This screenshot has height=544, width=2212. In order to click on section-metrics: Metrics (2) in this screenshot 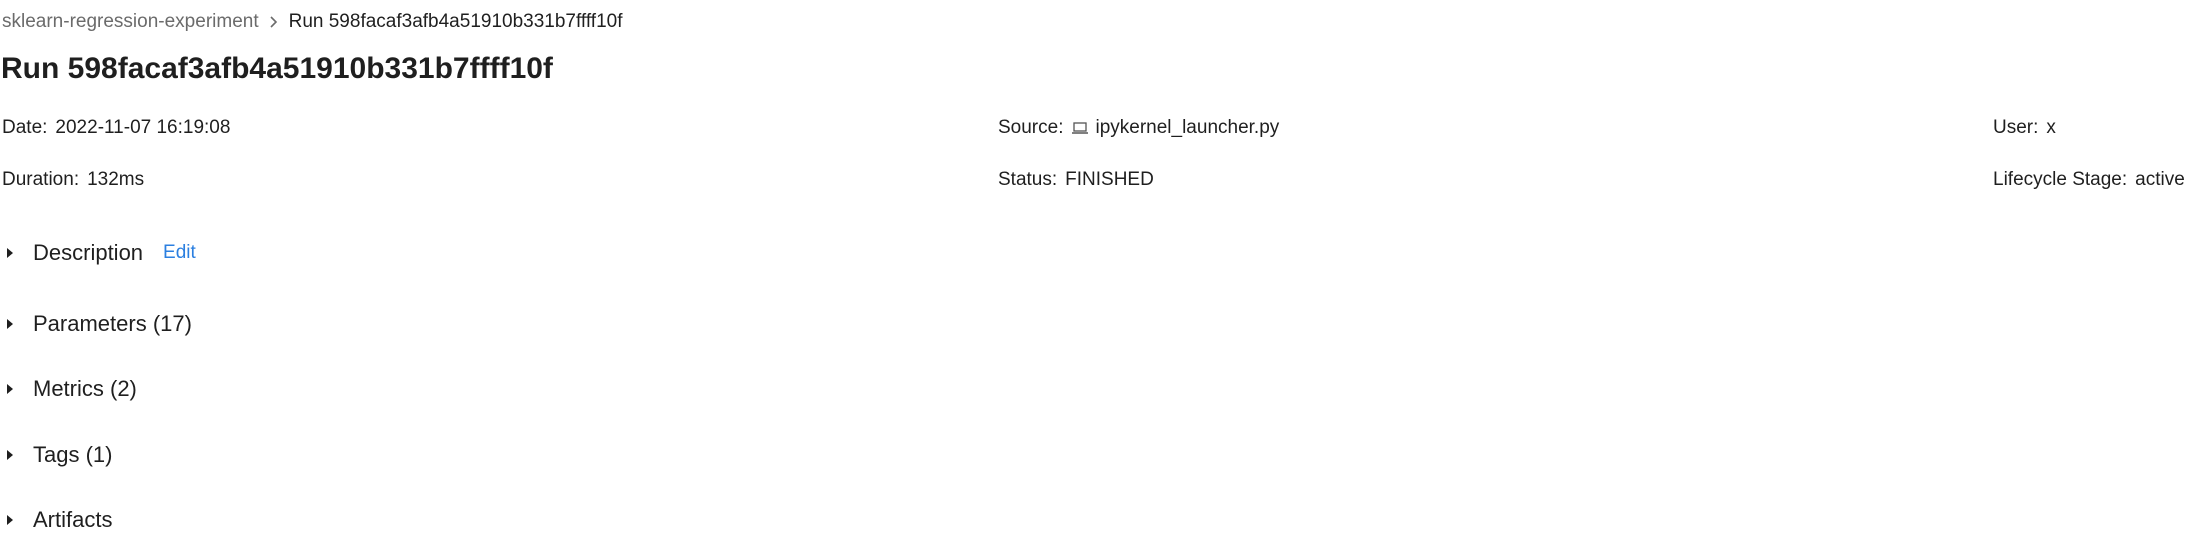, I will do `click(68, 389)`.